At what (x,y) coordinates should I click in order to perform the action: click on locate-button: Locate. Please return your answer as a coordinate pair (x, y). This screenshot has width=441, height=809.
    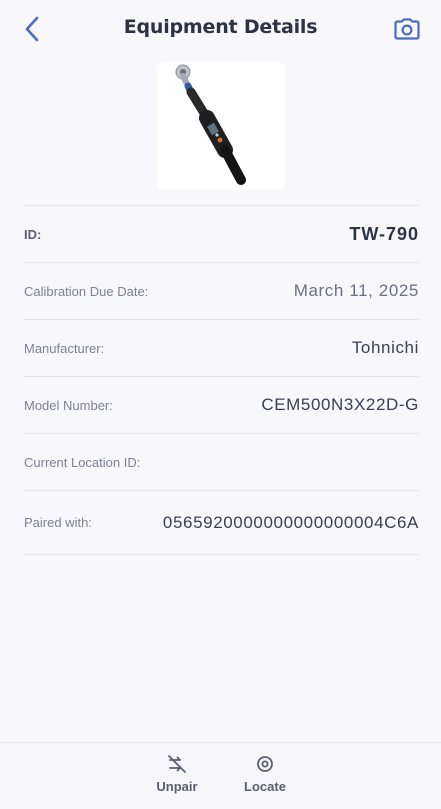
    Looking at the image, I should click on (265, 778).